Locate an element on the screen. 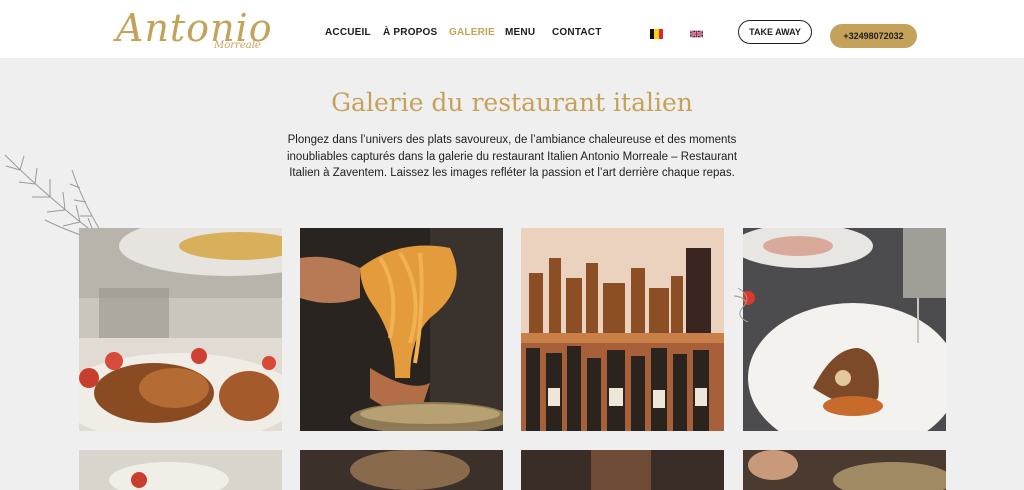 Image resolution: width=1024 pixels, height=490 pixels. nav-menu: MENU is located at coordinates (520, 32).